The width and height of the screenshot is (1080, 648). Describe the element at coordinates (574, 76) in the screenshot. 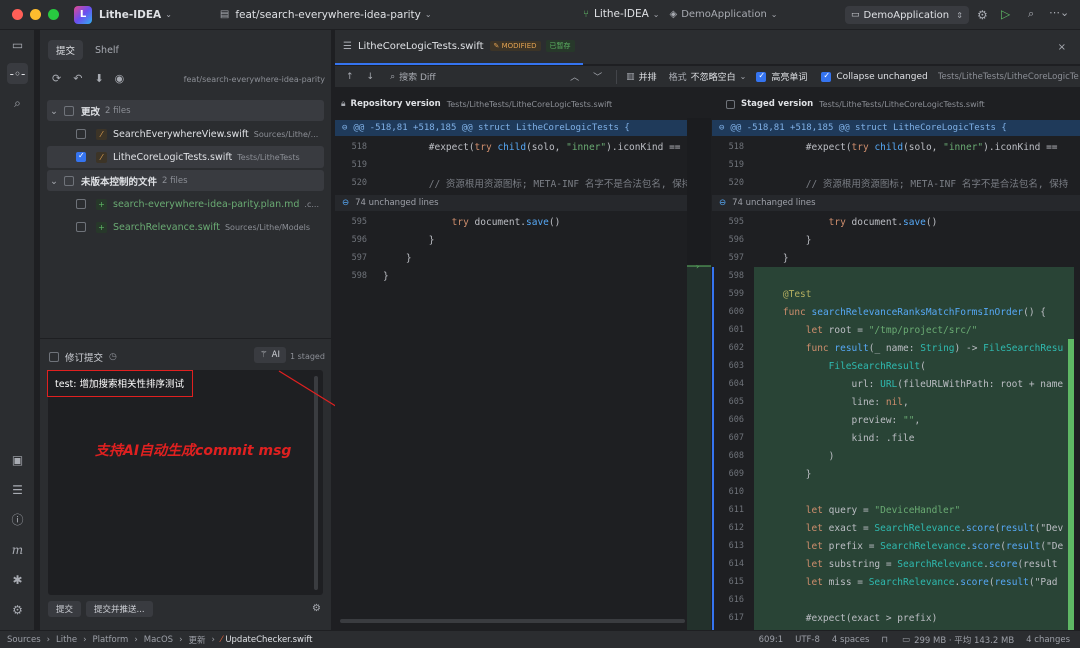

I see `chevron-up-icon: ︿` at that location.